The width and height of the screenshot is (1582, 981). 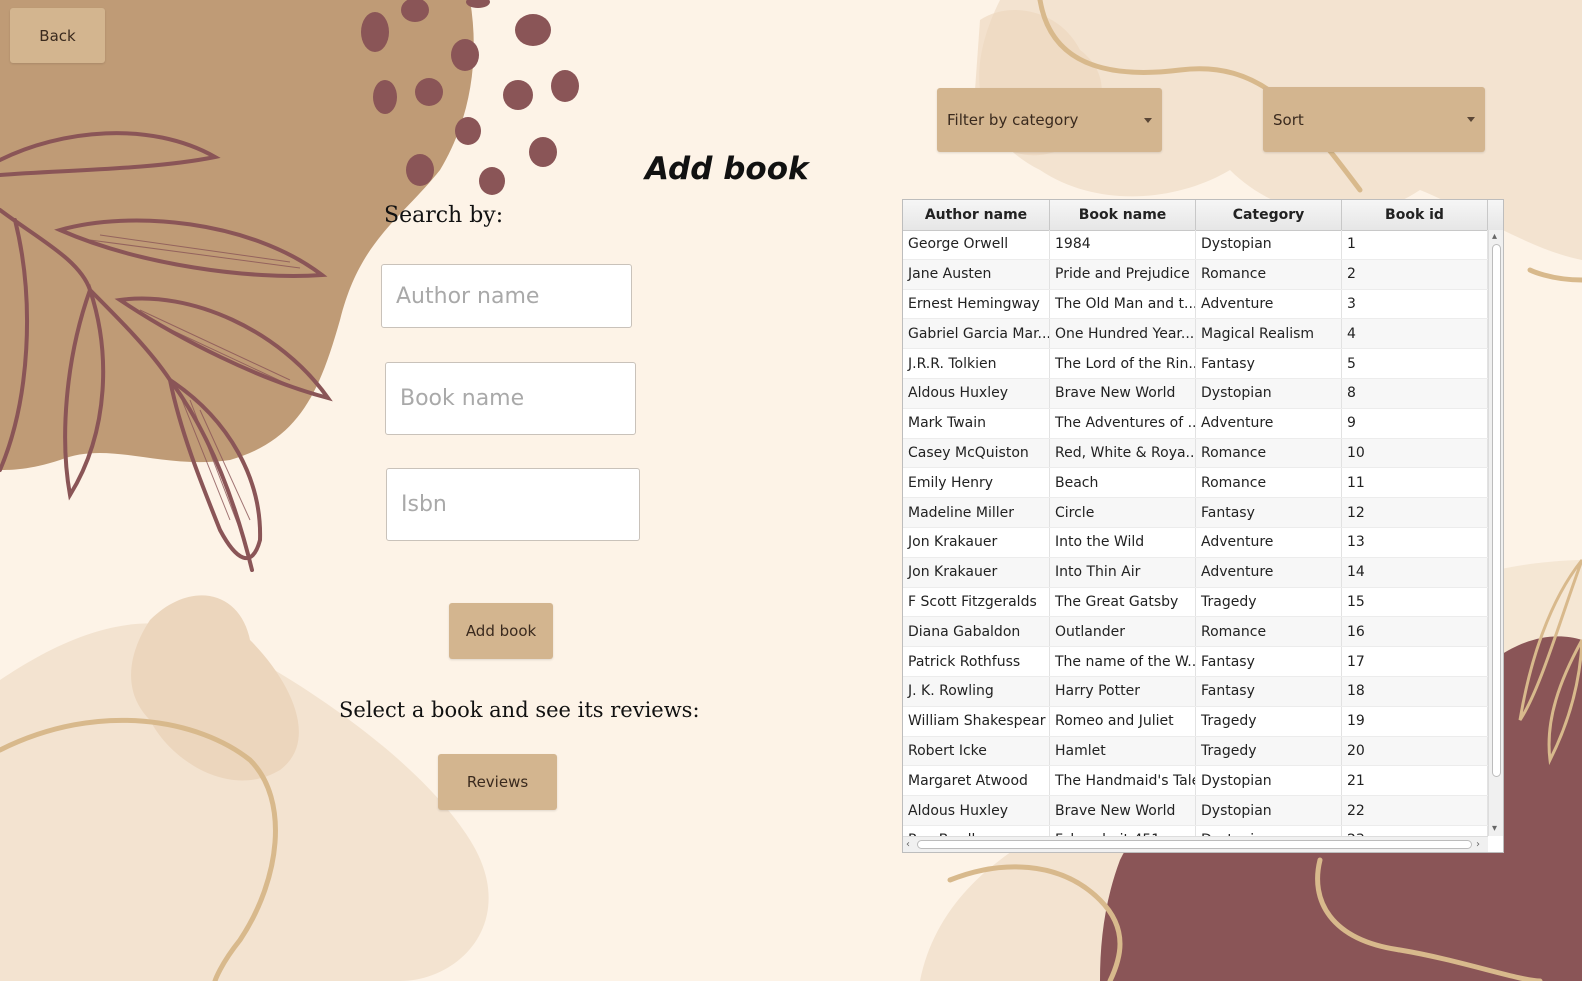 What do you see at coordinates (1496, 510) in the screenshot?
I see `vertical-scroll-thumb` at bounding box center [1496, 510].